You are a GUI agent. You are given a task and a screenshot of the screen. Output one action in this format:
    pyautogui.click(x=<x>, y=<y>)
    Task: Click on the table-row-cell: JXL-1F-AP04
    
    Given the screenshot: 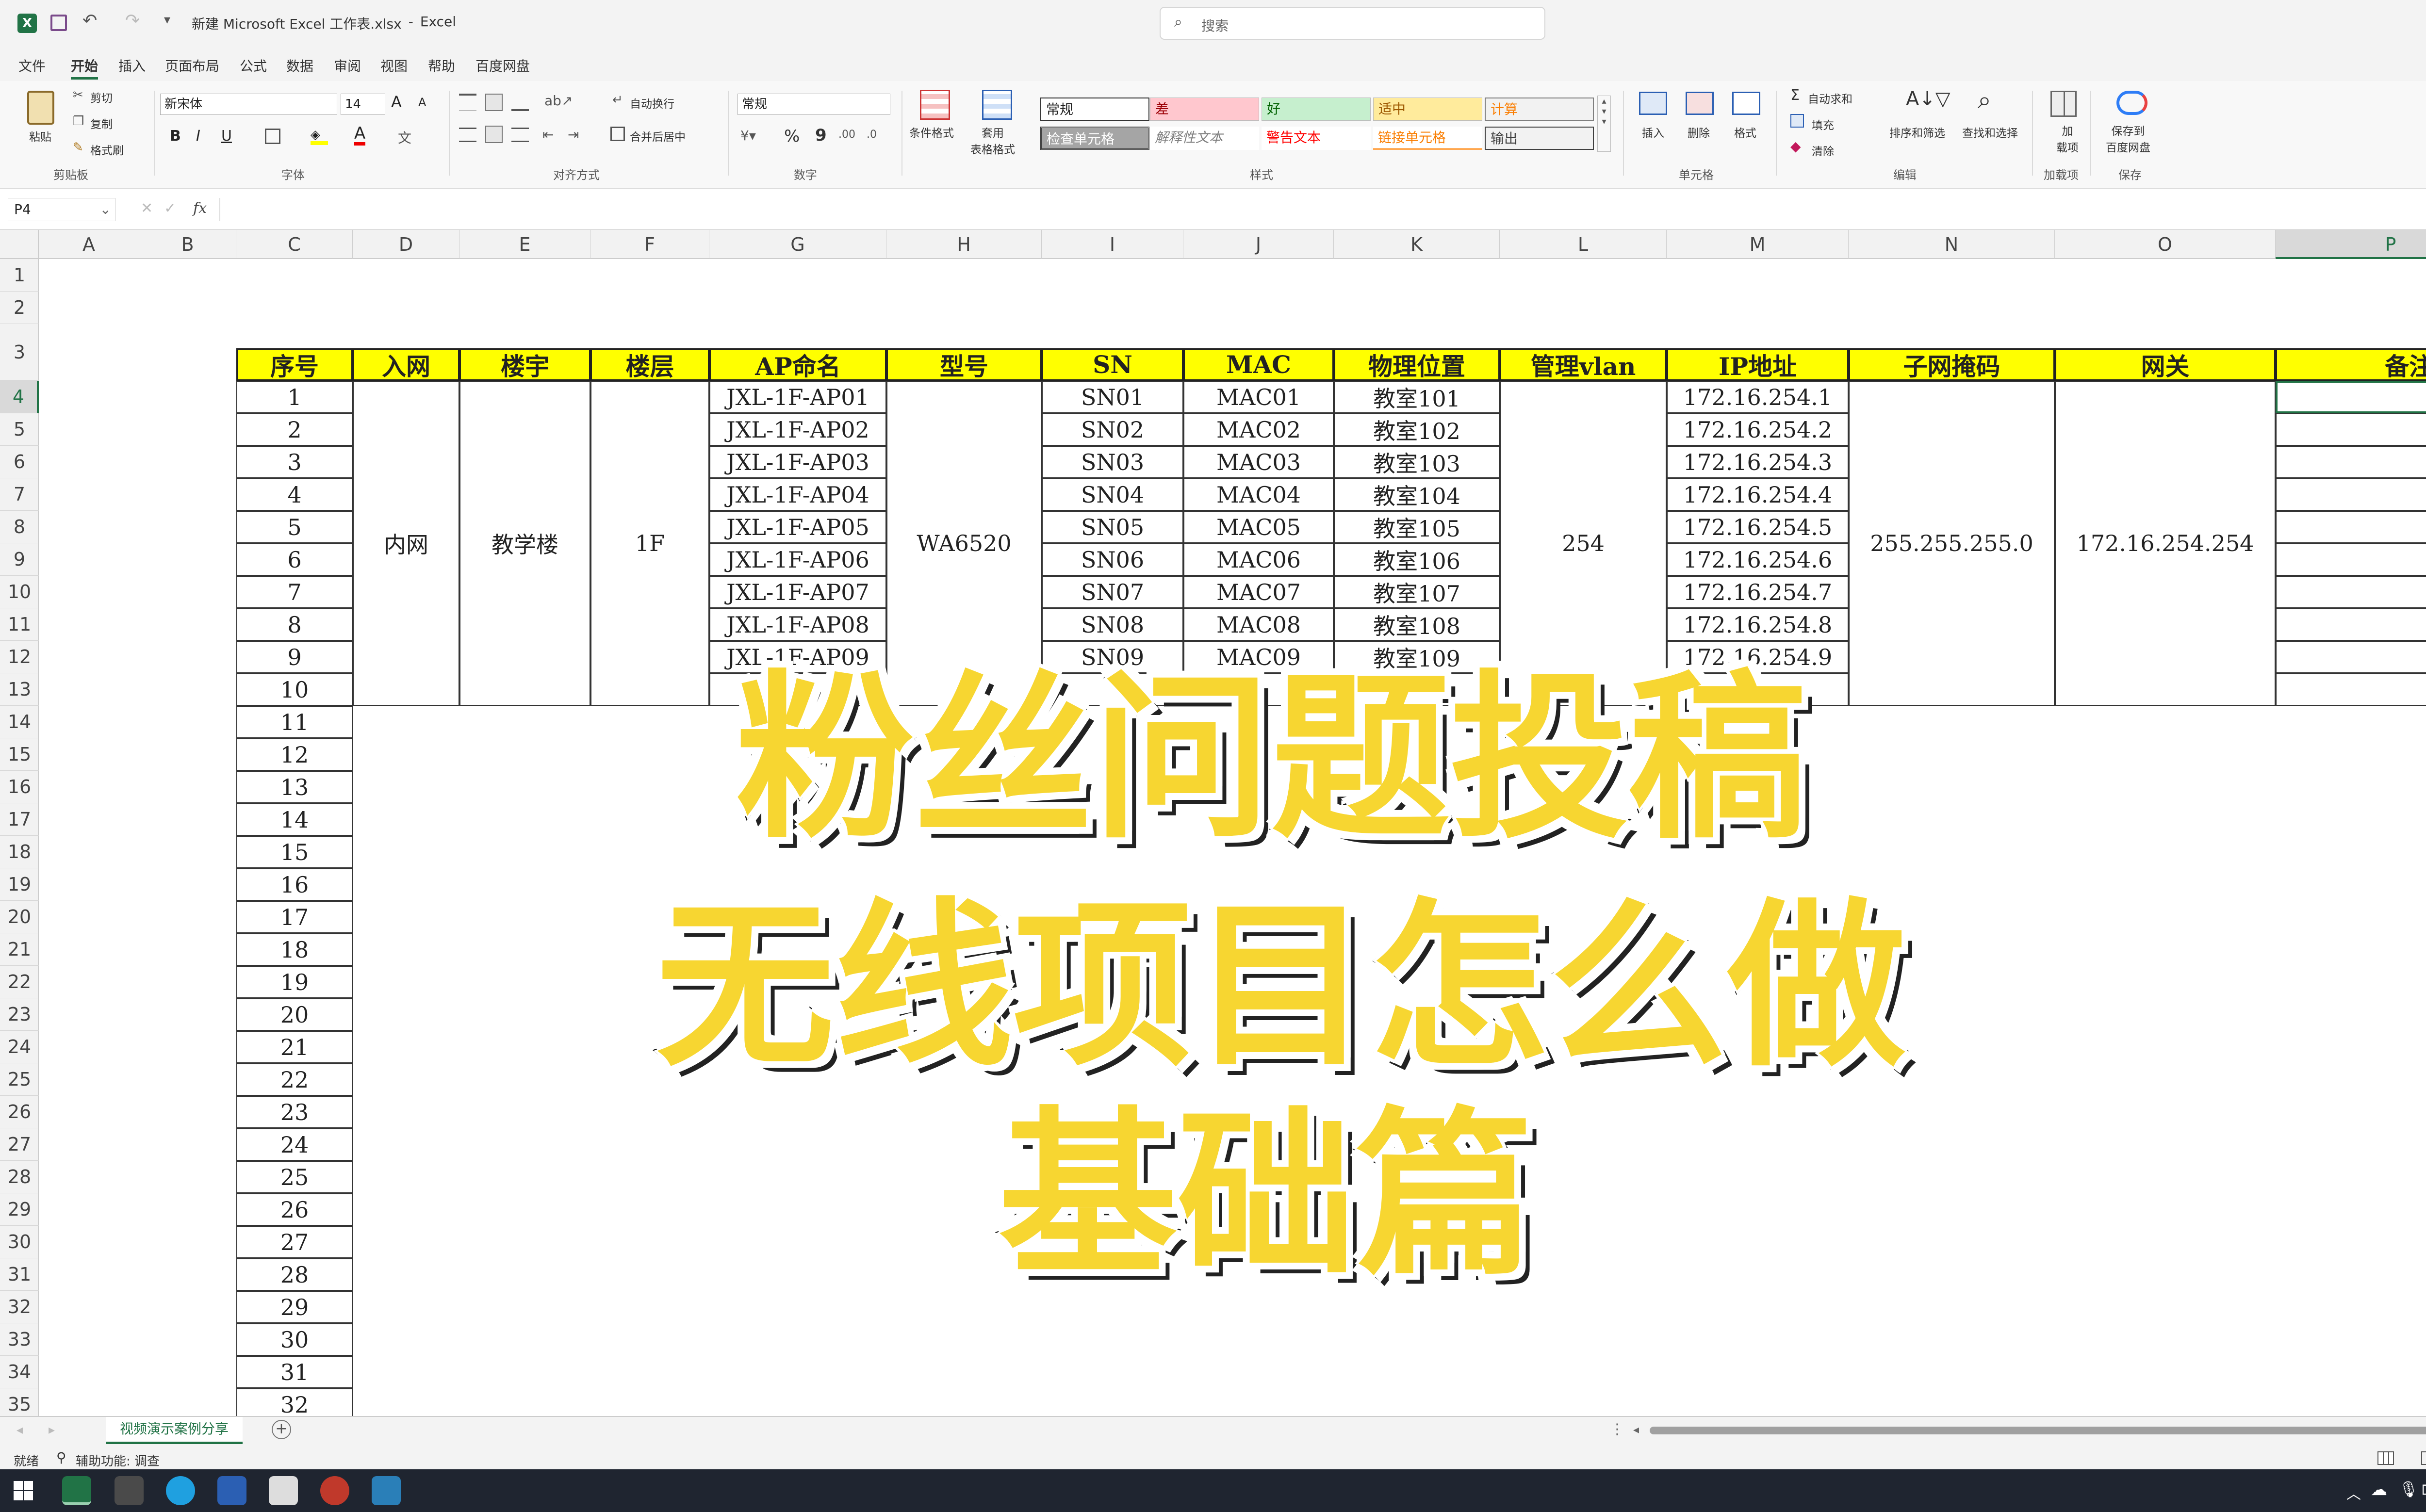 What is the action you would take?
    pyautogui.click(x=797, y=494)
    